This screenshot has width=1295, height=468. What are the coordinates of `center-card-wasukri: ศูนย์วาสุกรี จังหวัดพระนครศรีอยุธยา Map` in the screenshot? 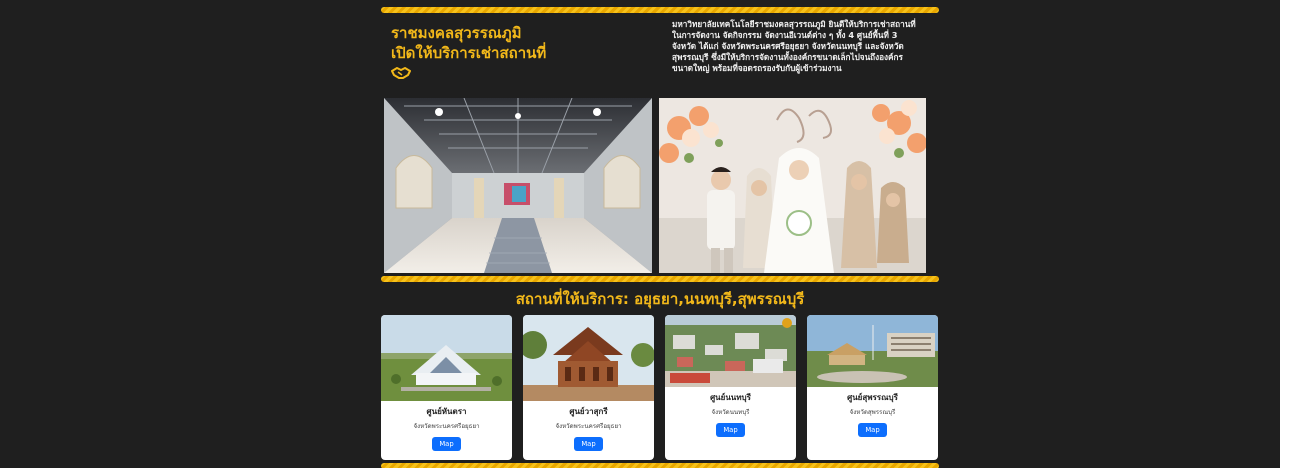 It's located at (588, 387).